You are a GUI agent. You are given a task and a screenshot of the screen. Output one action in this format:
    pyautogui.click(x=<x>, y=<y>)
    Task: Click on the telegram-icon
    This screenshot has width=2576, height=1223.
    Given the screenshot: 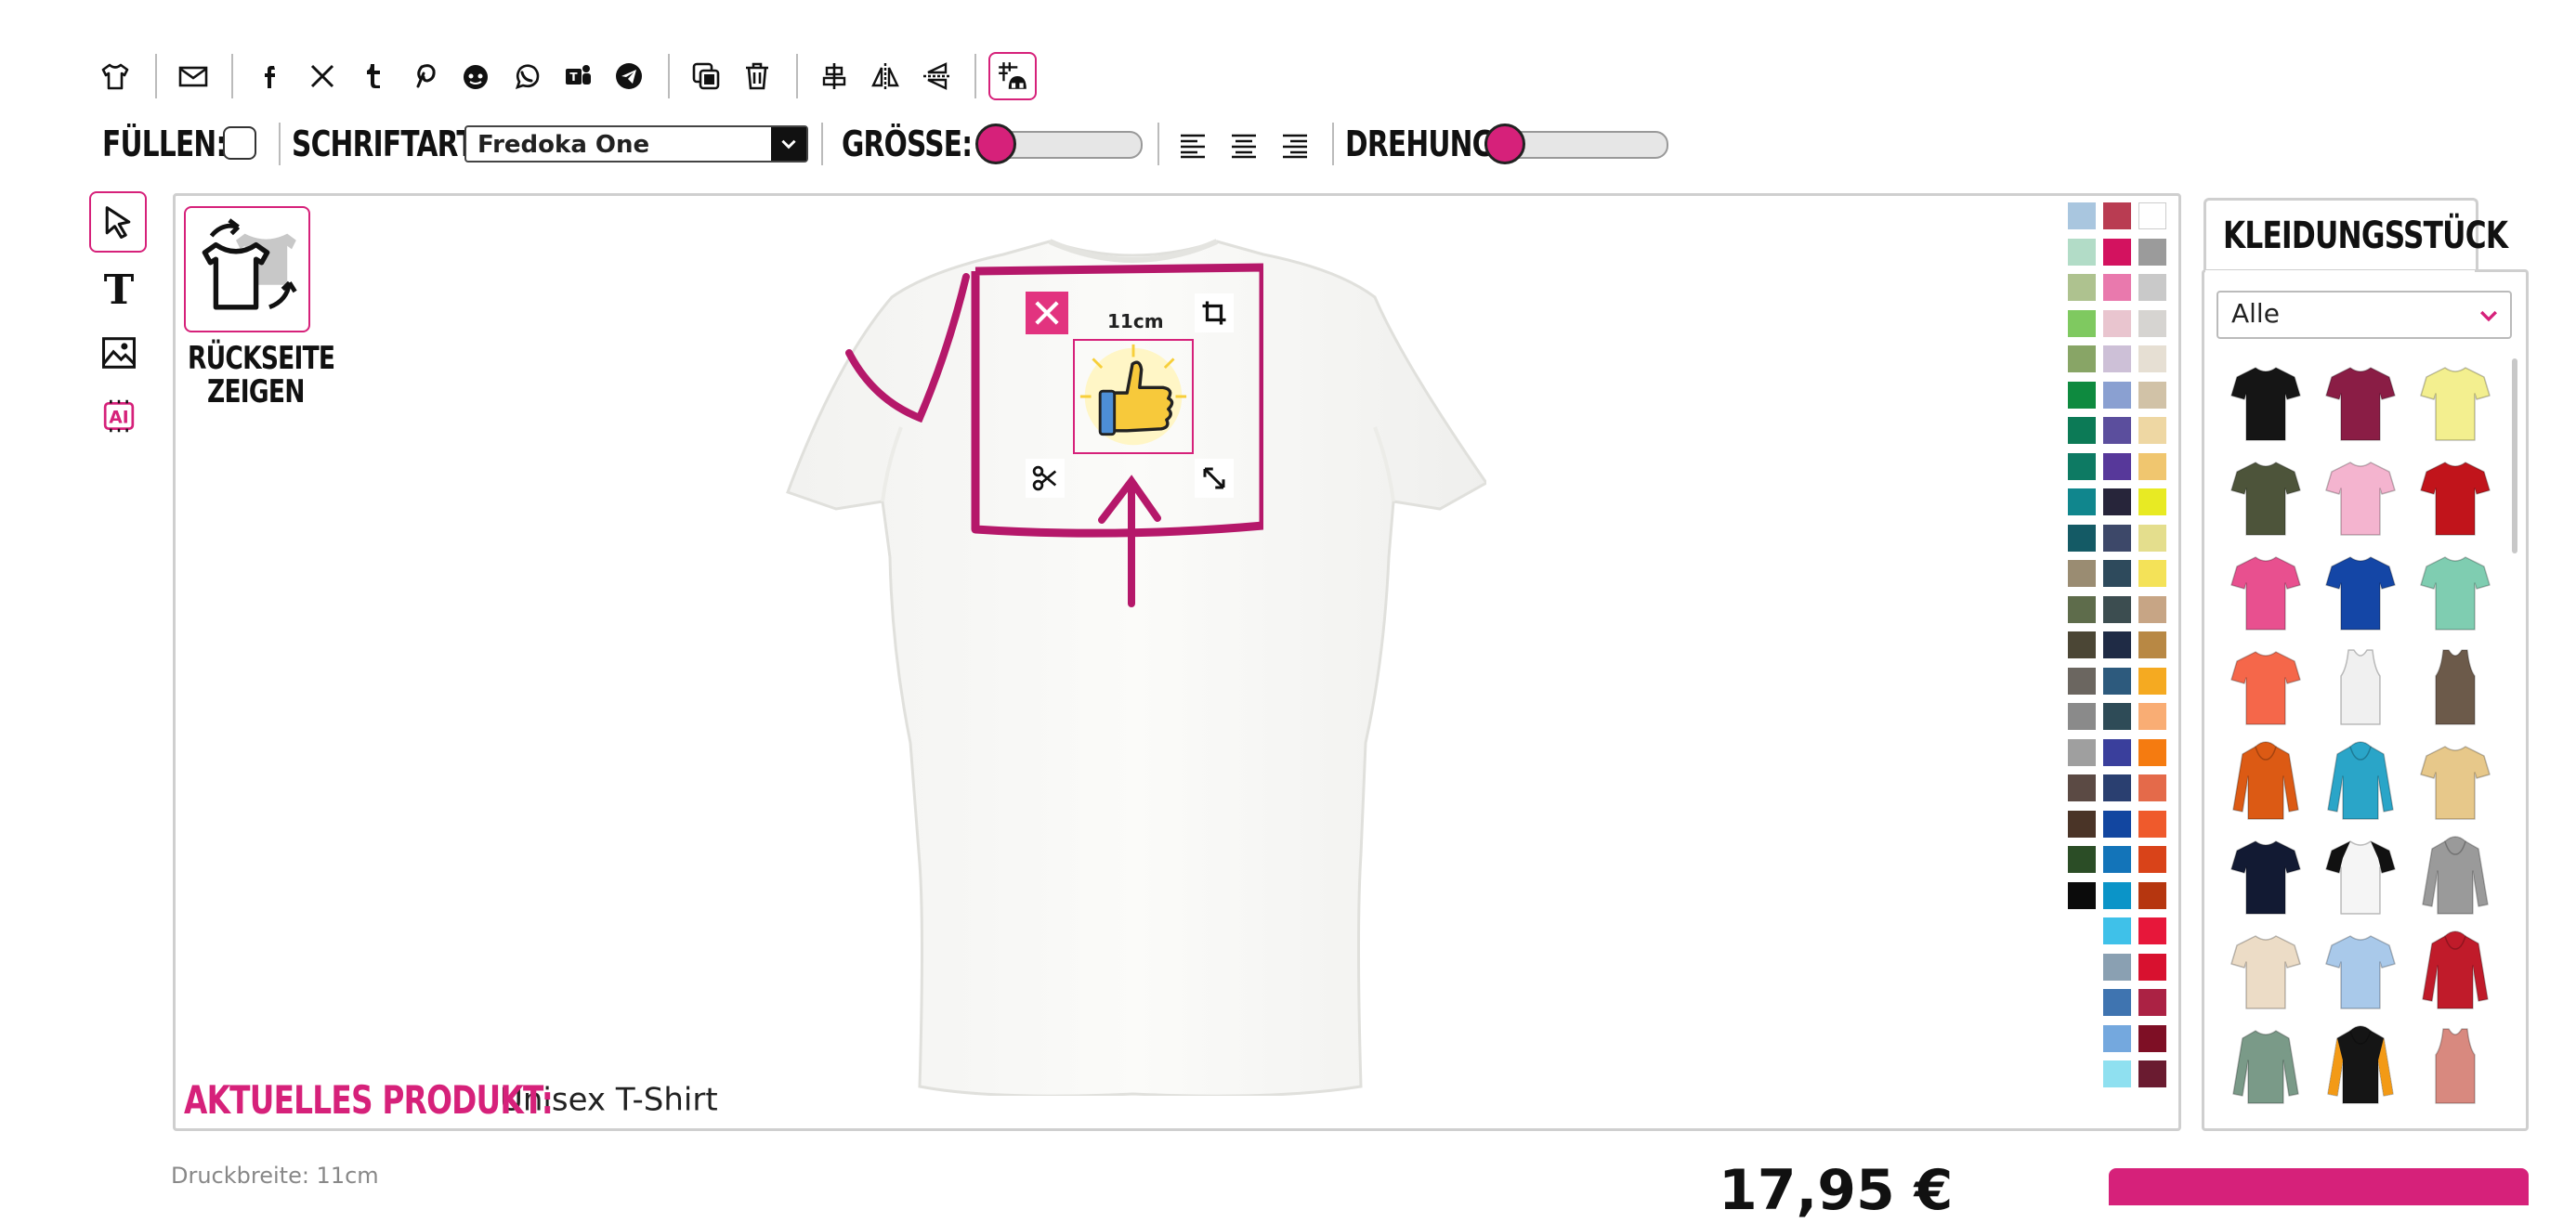 What is the action you would take?
    pyautogui.click(x=628, y=76)
    